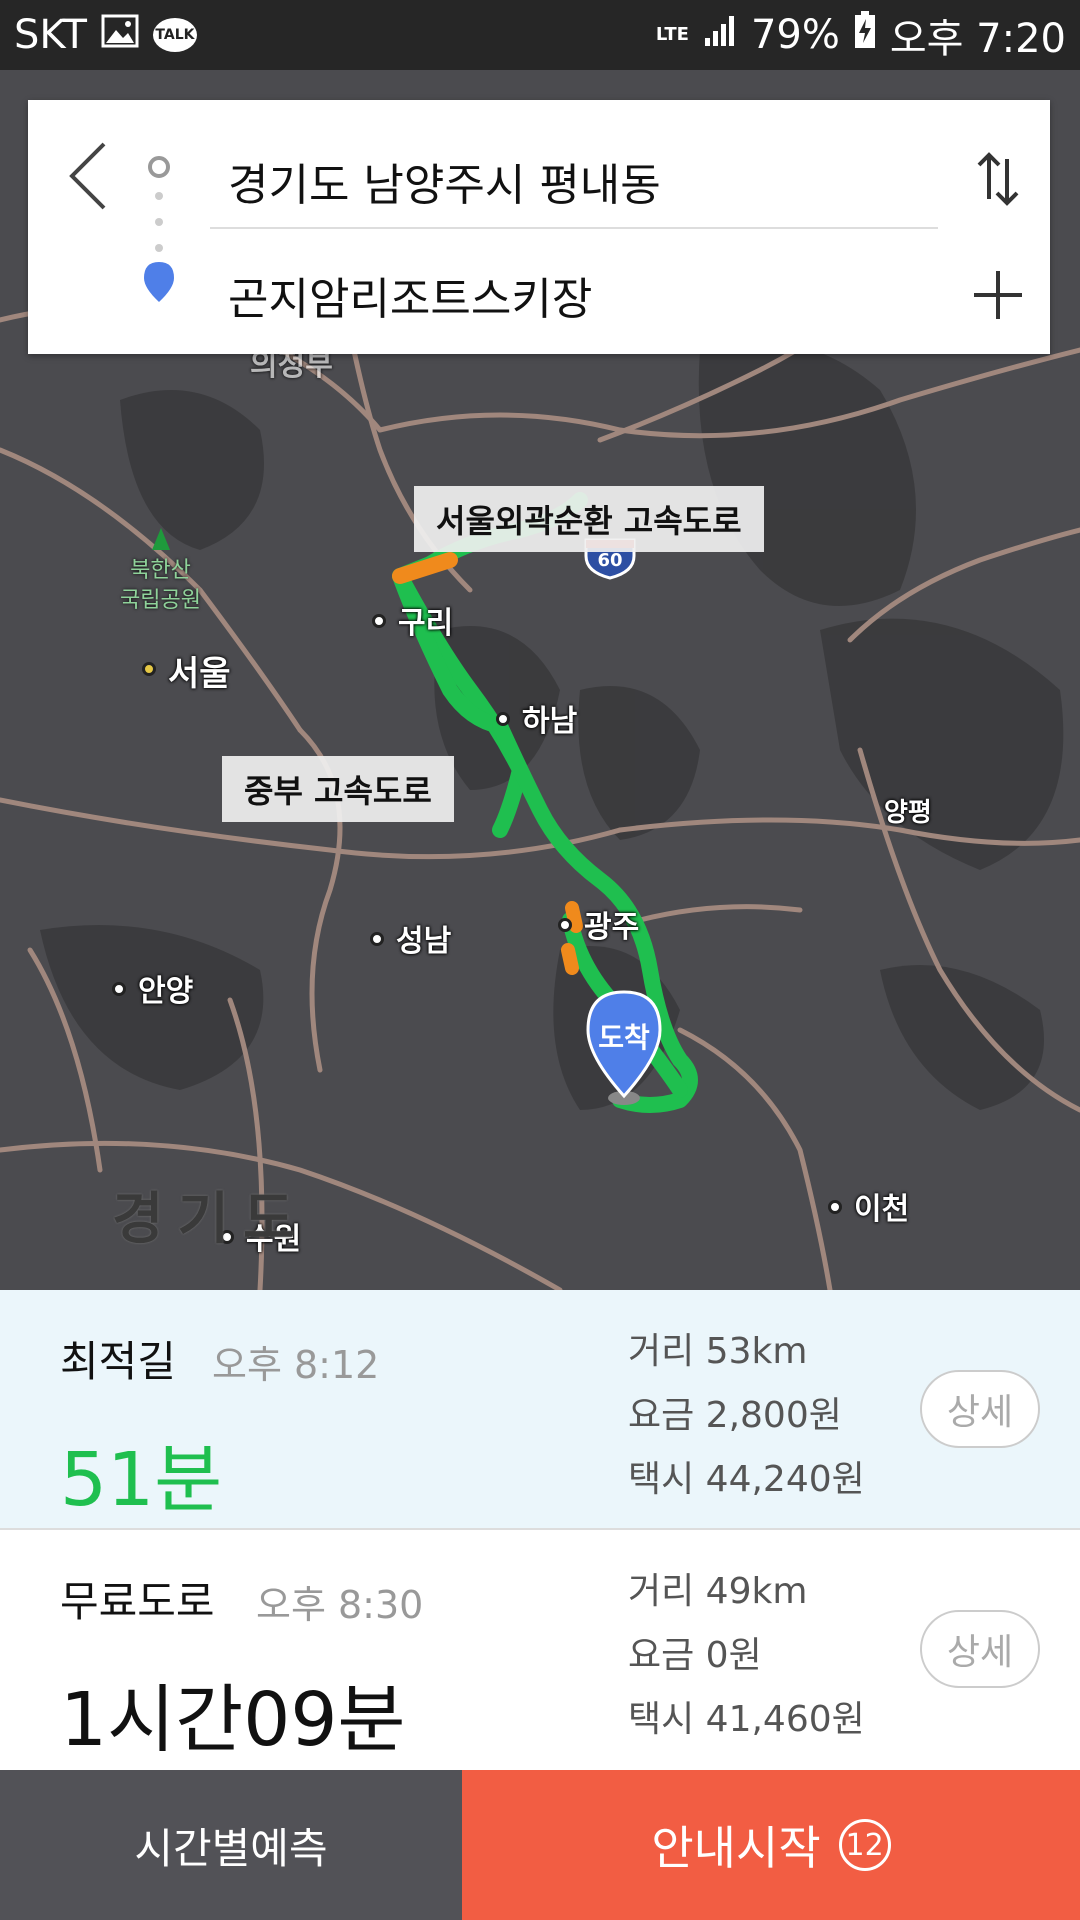 The width and height of the screenshot is (1080, 1920). I want to click on route-distance: 거리 49km, so click(718, 1591).